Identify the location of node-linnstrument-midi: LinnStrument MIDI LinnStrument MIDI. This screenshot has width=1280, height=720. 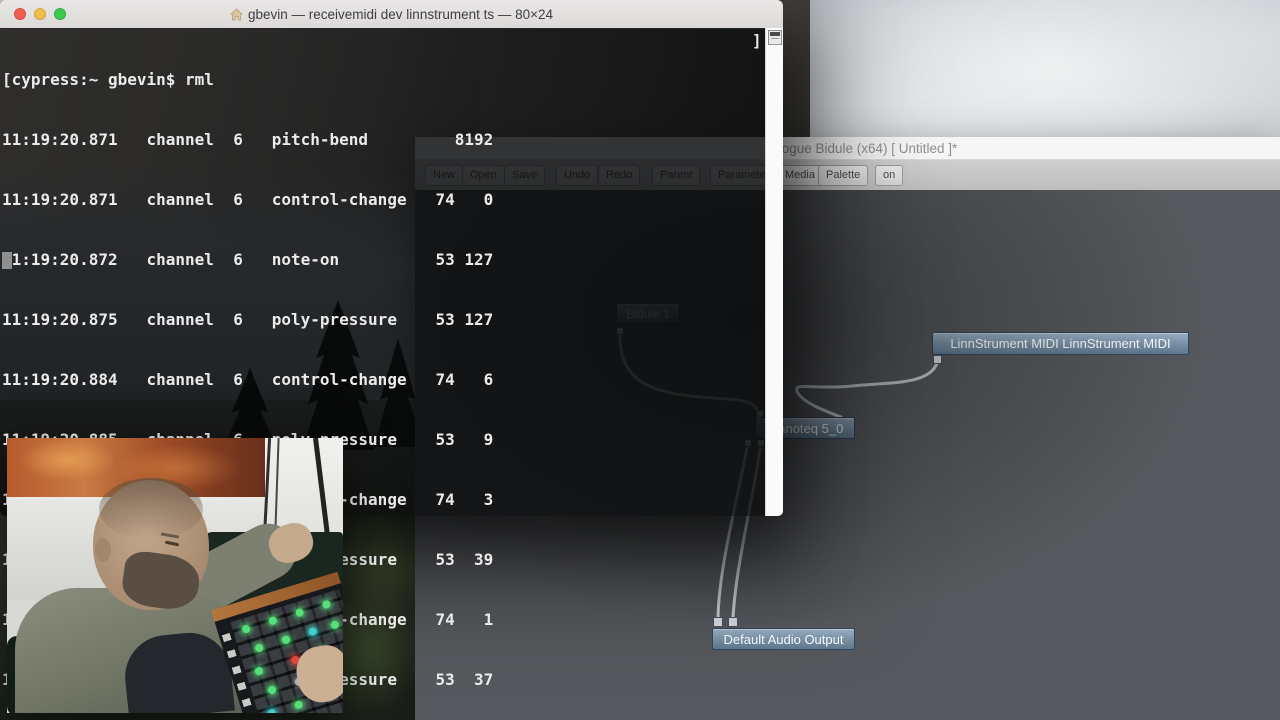
(1060, 343).